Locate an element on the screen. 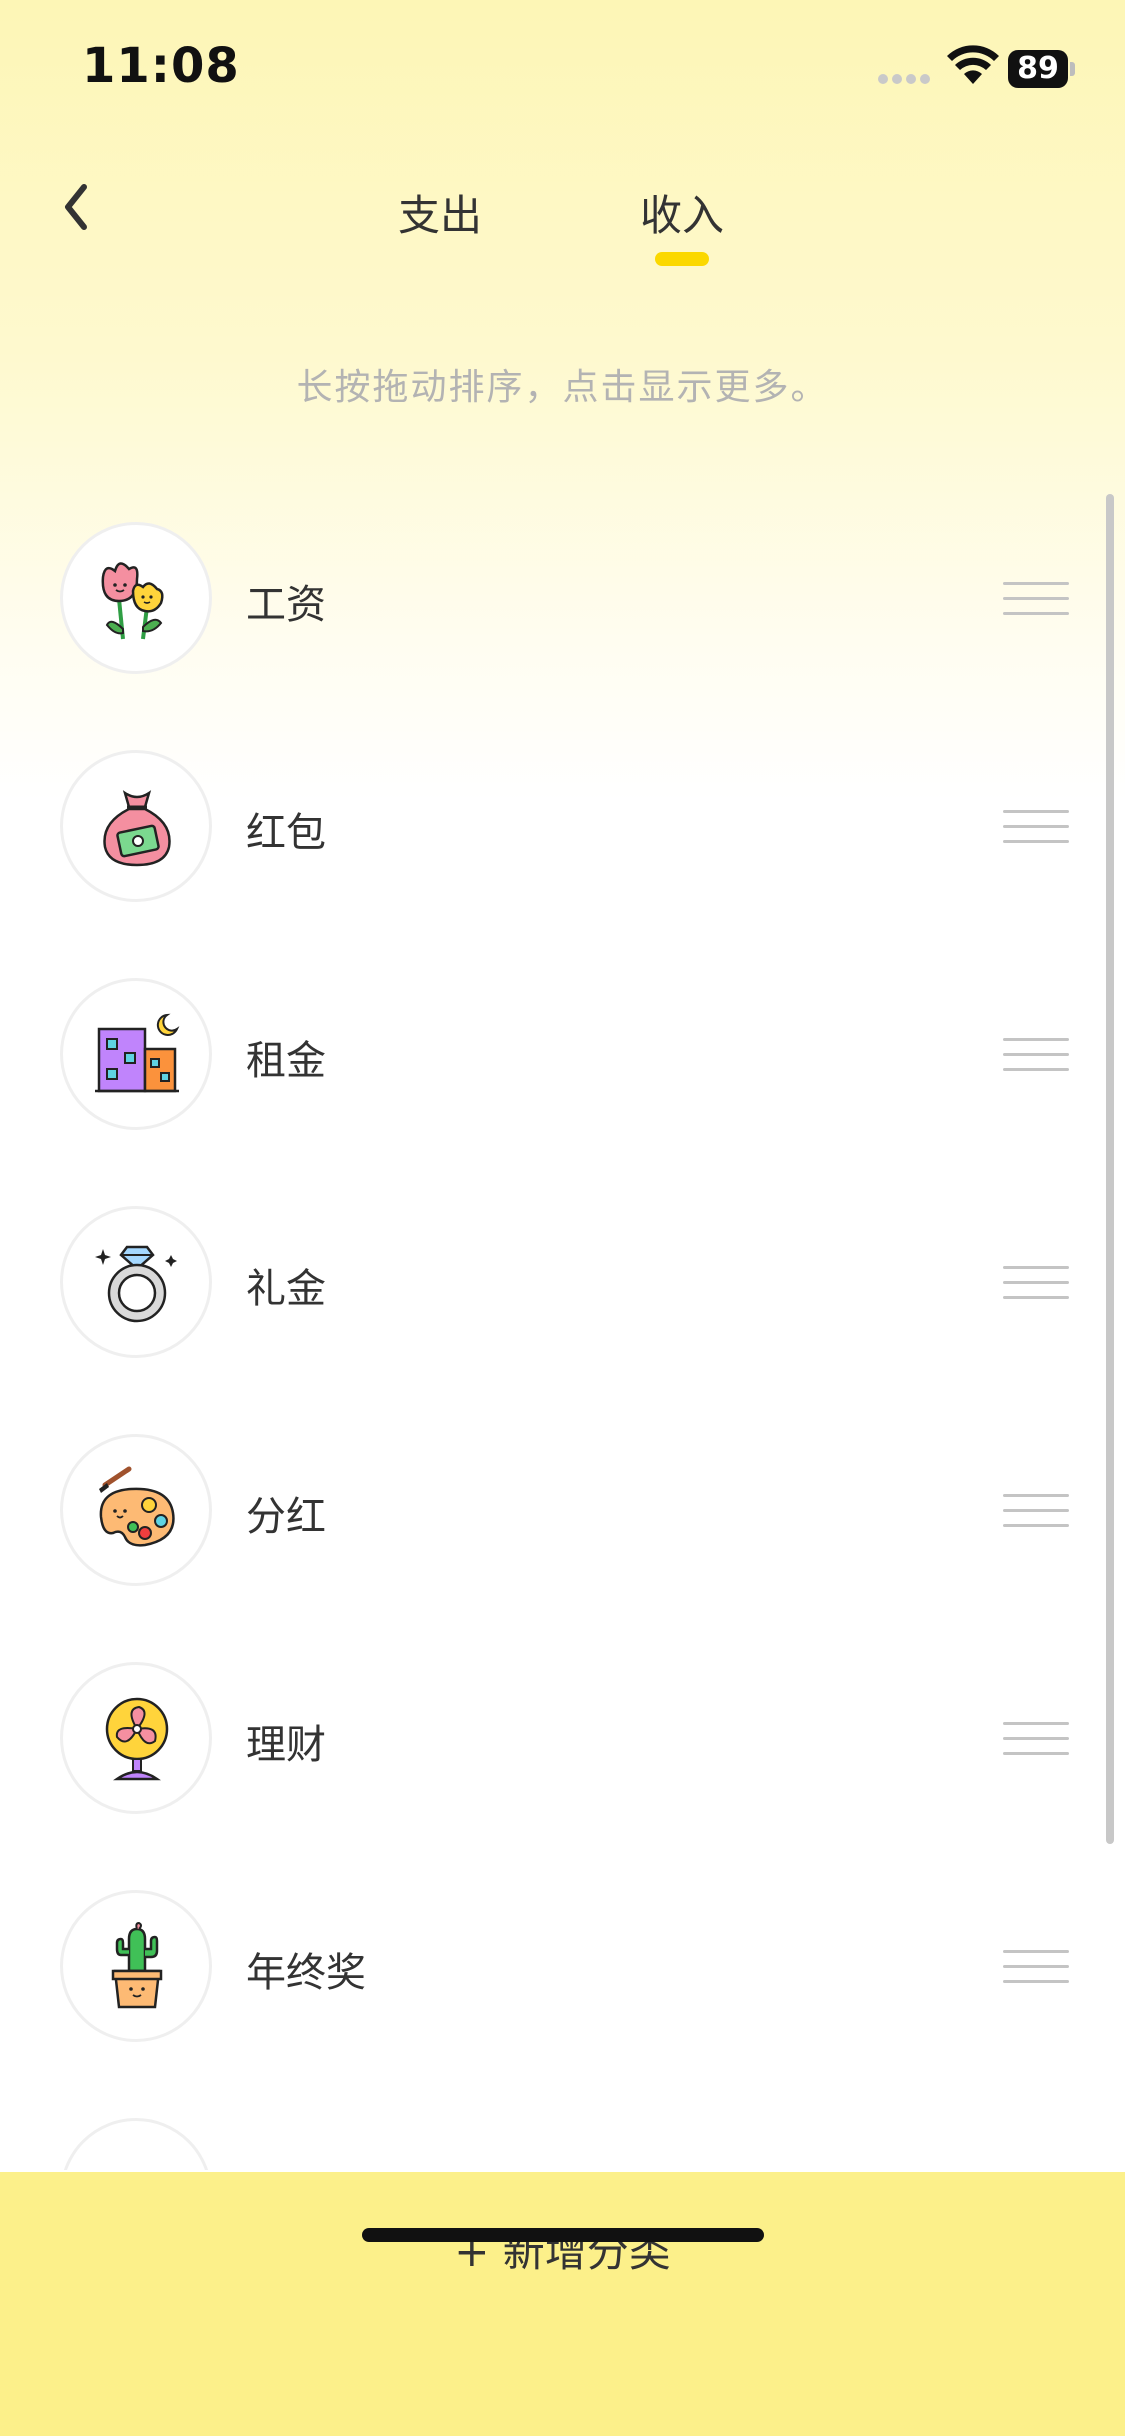 The width and height of the screenshot is (1125, 2436). list-item: 工资 is located at coordinates (562, 604).